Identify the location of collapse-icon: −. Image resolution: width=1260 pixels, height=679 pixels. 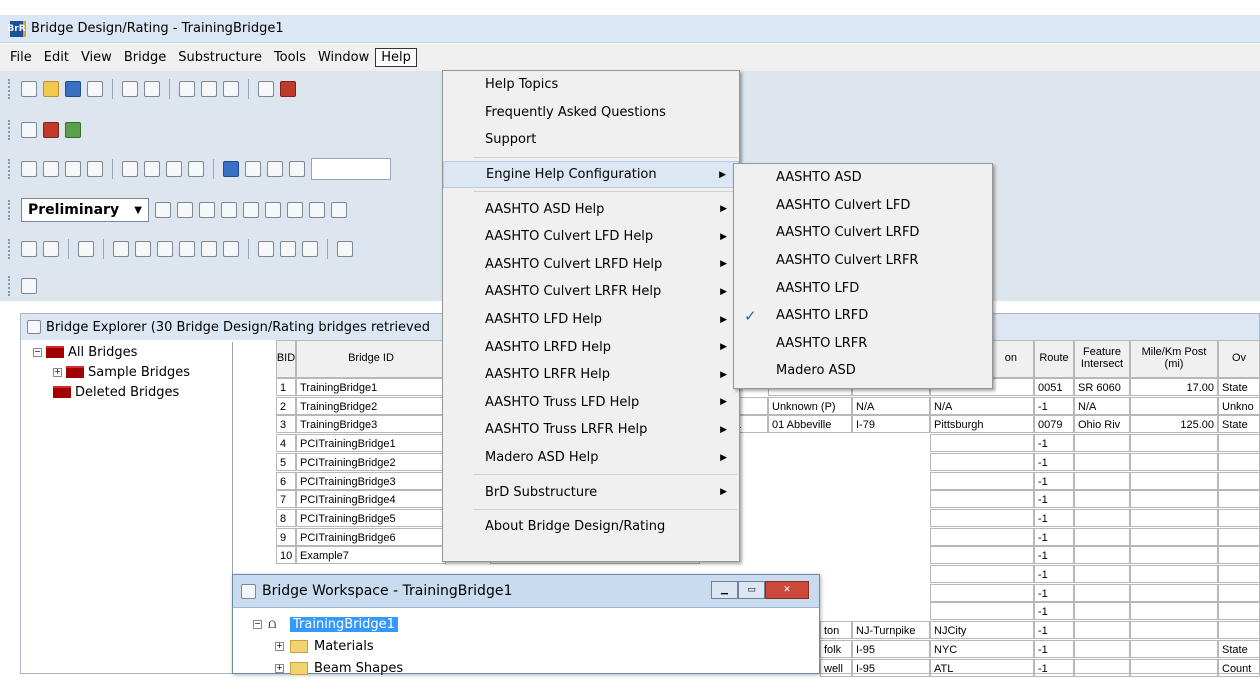
(257, 624).